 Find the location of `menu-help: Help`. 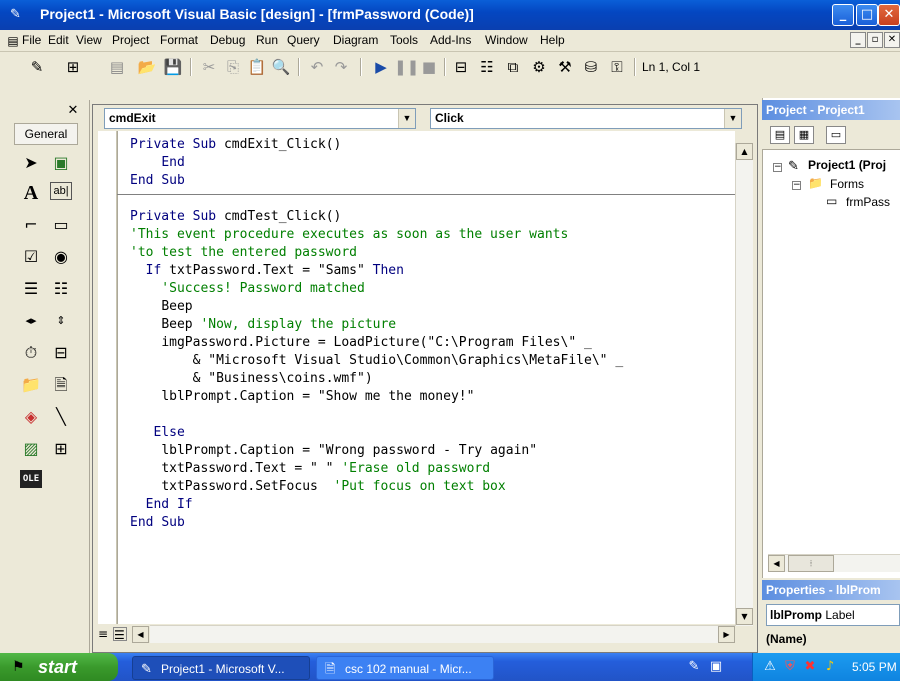

menu-help: Help is located at coordinates (552, 40).